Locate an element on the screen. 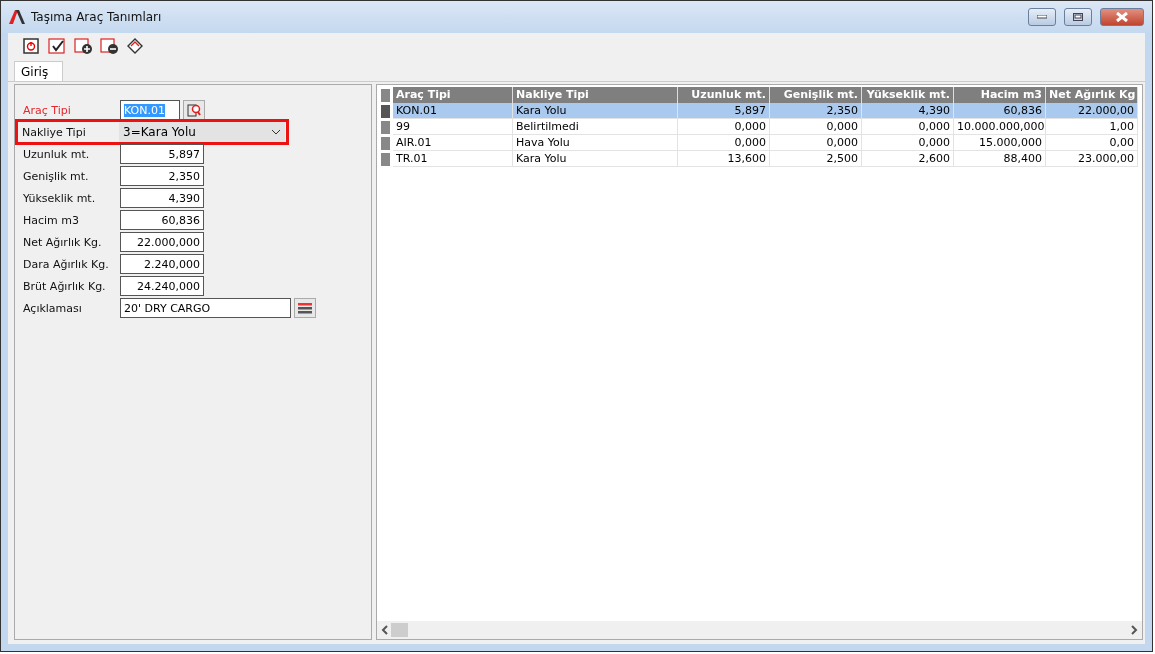 This screenshot has width=1155, height=654. table-cell: 15.000,000 is located at coordinates (1000, 143).